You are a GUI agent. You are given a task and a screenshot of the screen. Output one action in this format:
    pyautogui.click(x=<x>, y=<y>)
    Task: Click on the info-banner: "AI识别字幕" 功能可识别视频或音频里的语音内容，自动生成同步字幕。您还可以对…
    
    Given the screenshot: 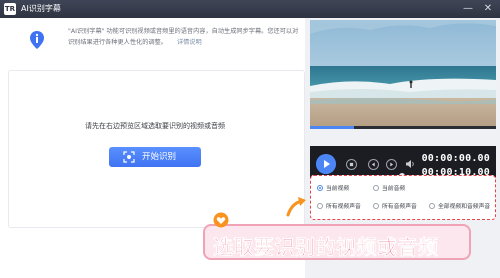 What is the action you would take?
    pyautogui.click(x=156, y=41)
    